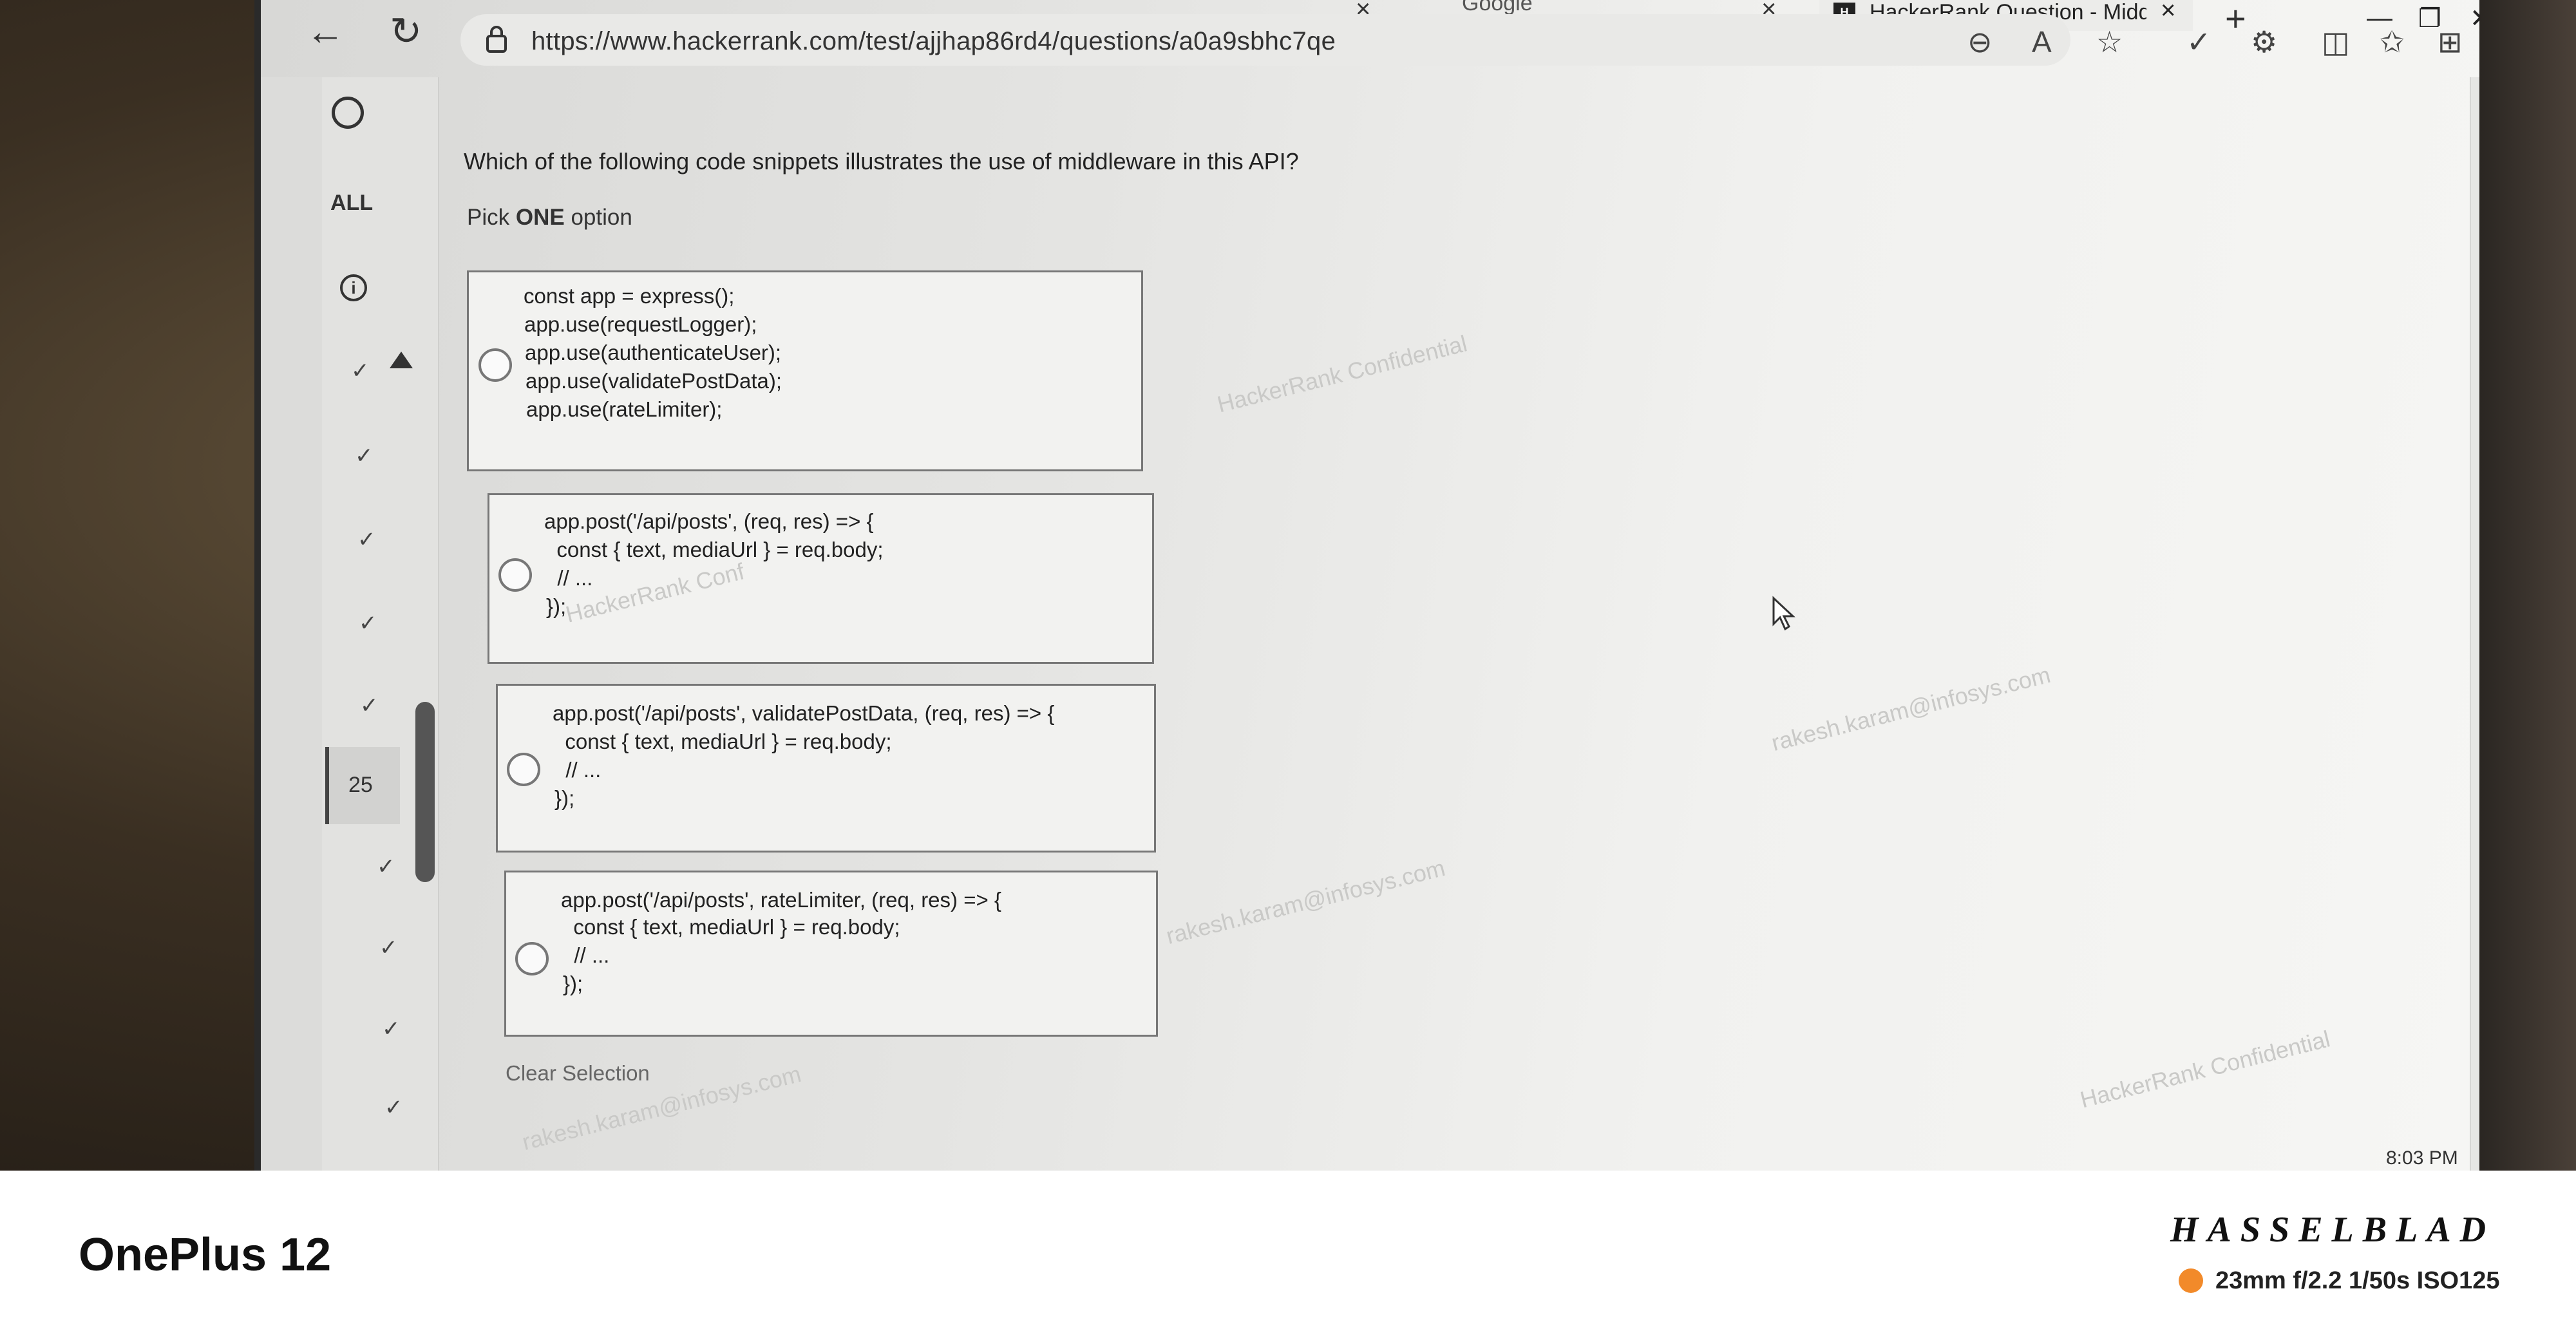 The width and height of the screenshot is (2576, 1338). What do you see at coordinates (598, 217) in the screenshot?
I see `pick-suffix: option` at bounding box center [598, 217].